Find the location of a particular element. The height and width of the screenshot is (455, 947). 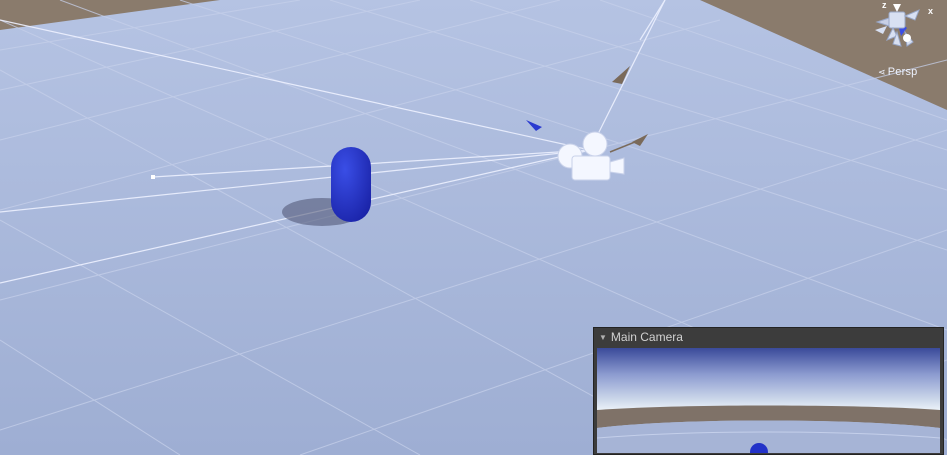

projection-icon: ⋖ is located at coordinates (882, 72).